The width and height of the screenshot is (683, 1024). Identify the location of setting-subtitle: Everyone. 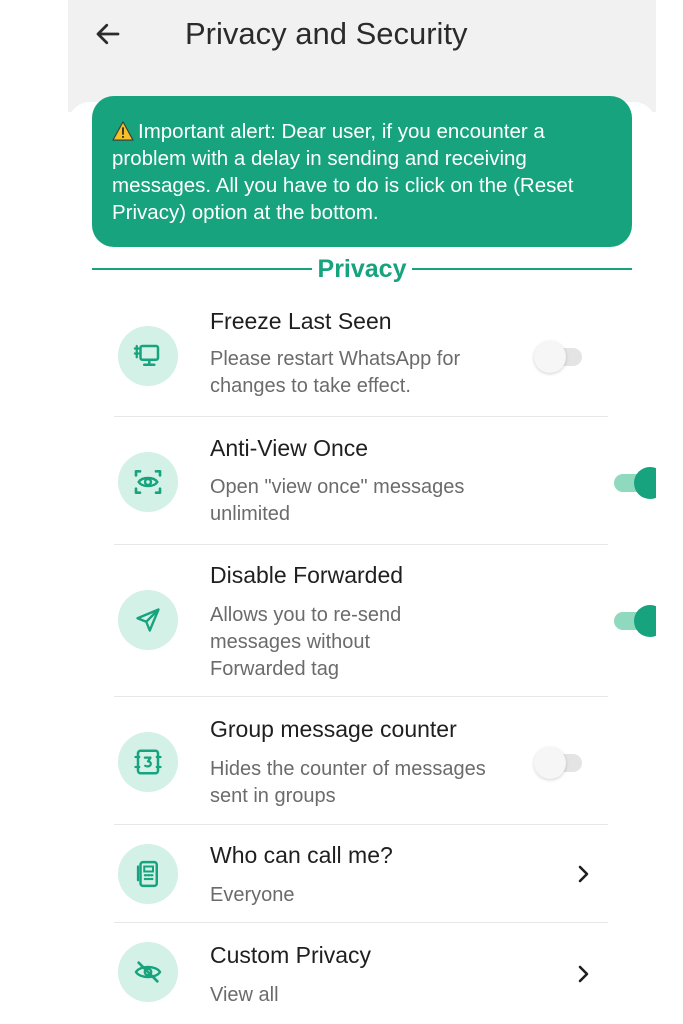
(252, 895).